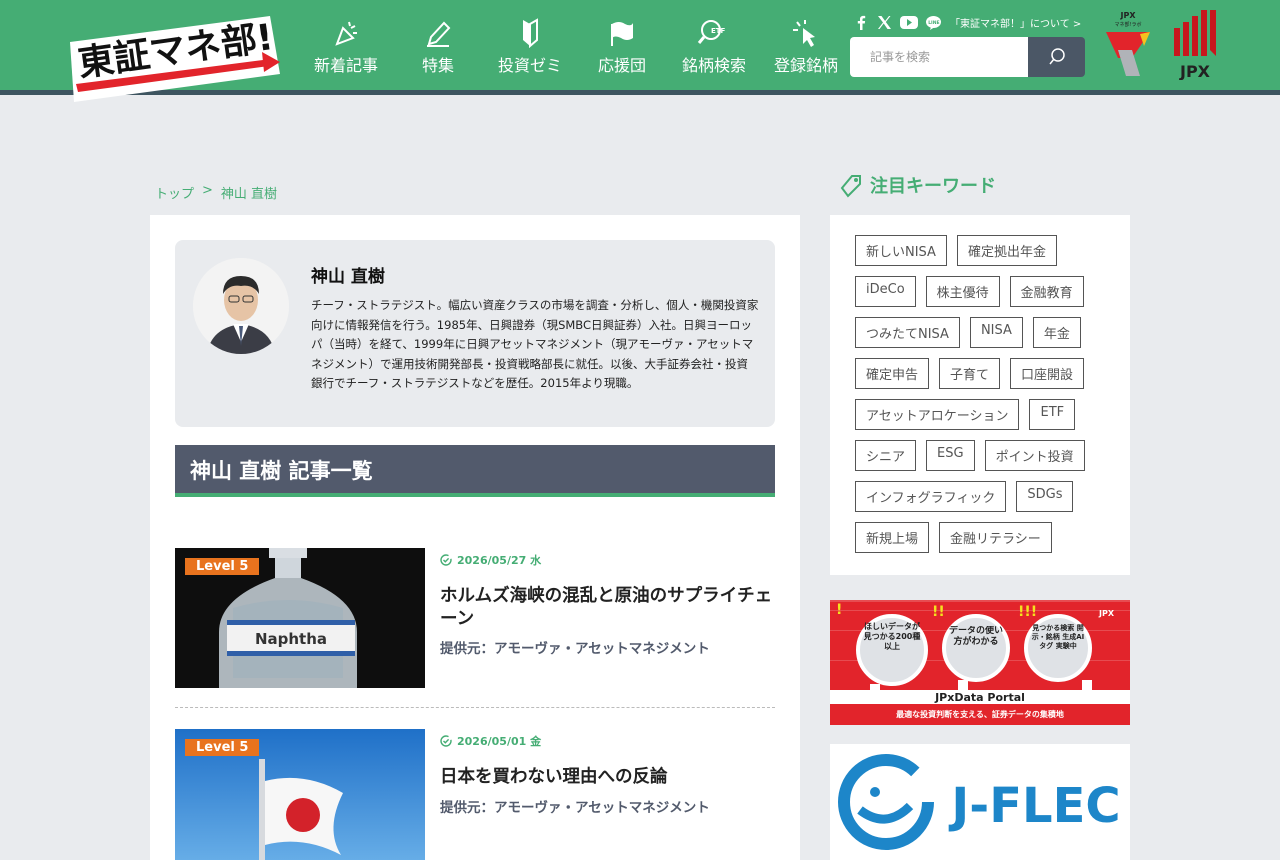 The height and width of the screenshot is (860, 1280). Describe the element at coordinates (249, 194) in the screenshot. I see `breadcrumb-current: 神山 直樹` at that location.